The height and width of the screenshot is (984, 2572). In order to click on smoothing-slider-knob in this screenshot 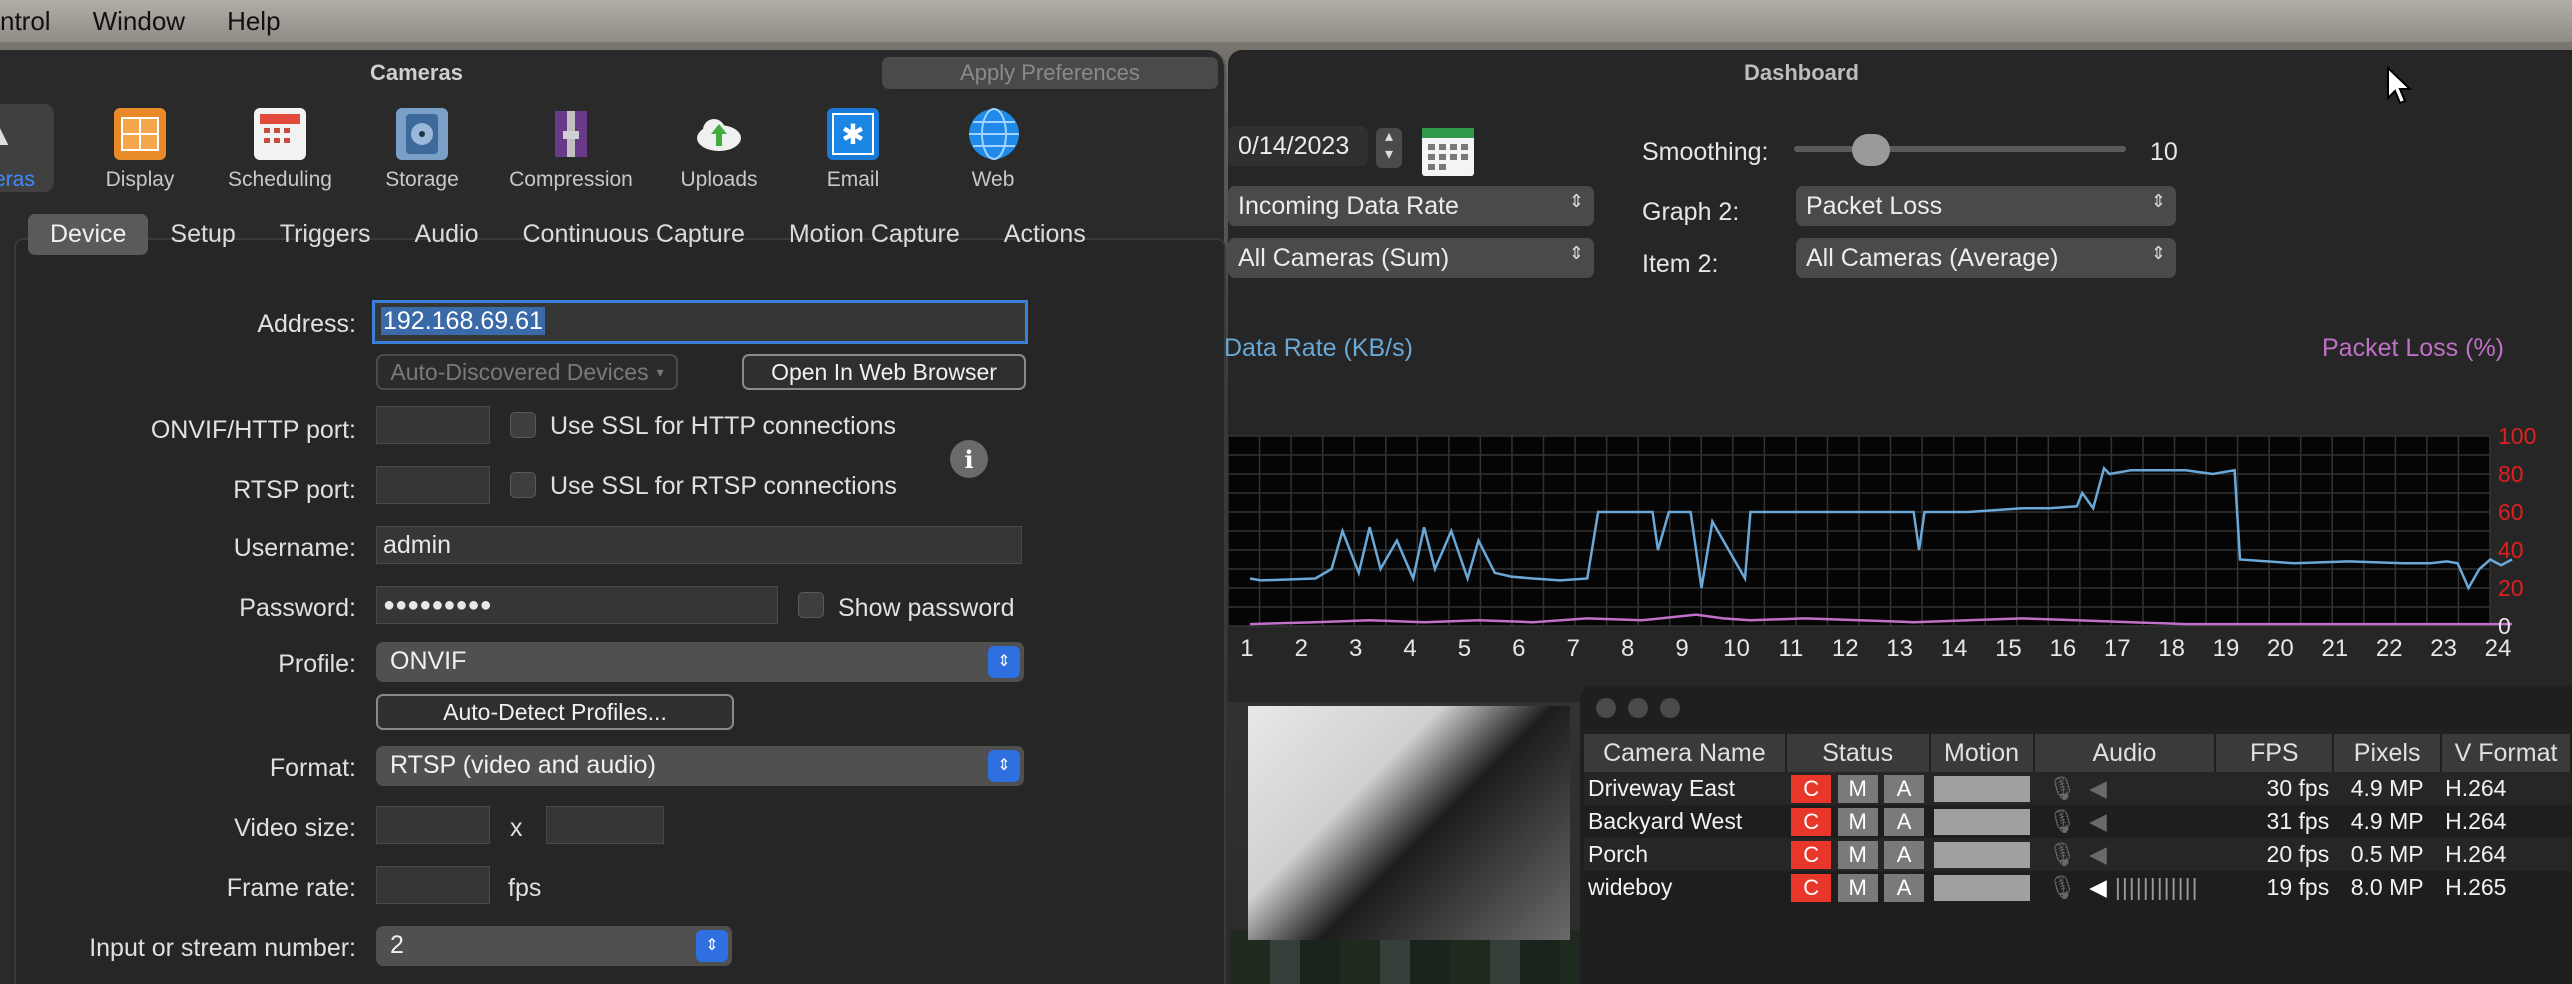, I will do `click(1871, 150)`.